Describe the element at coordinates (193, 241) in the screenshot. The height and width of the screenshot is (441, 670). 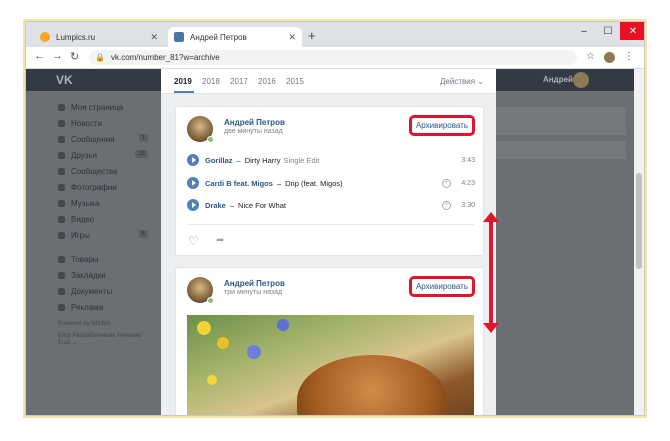
I see `heart-icon: ♡` at that location.